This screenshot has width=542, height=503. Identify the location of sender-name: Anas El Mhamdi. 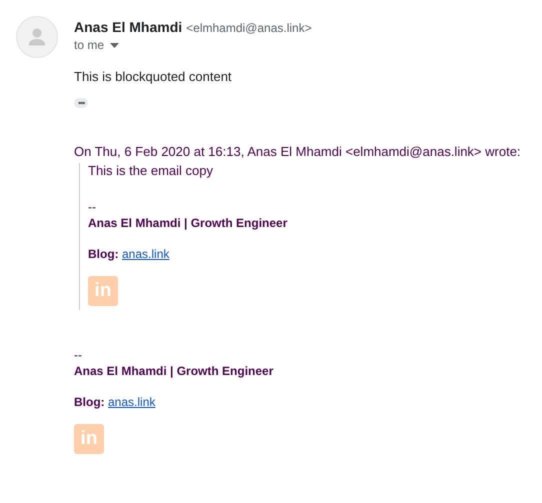
(128, 27).